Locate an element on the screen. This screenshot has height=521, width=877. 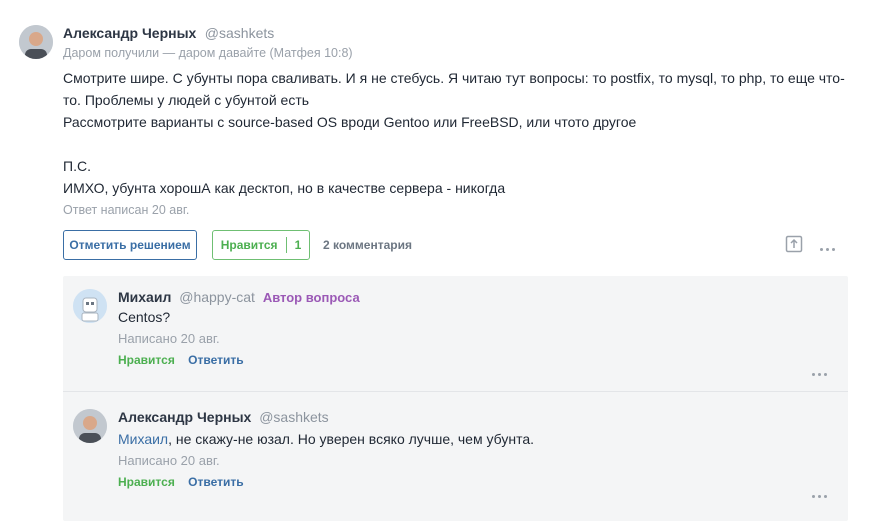
like-separator is located at coordinates (286, 245).